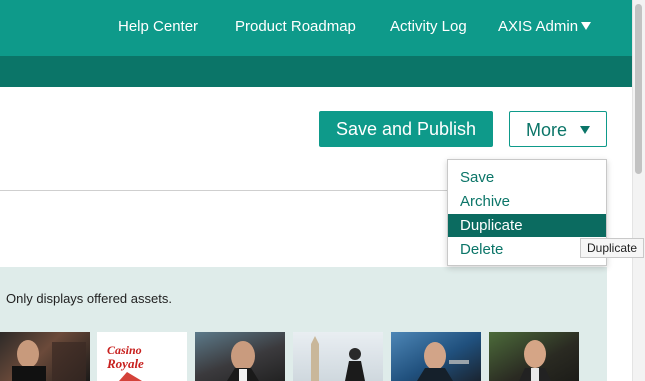 This screenshot has width=645, height=381. I want to click on more-button: More, so click(558, 129).